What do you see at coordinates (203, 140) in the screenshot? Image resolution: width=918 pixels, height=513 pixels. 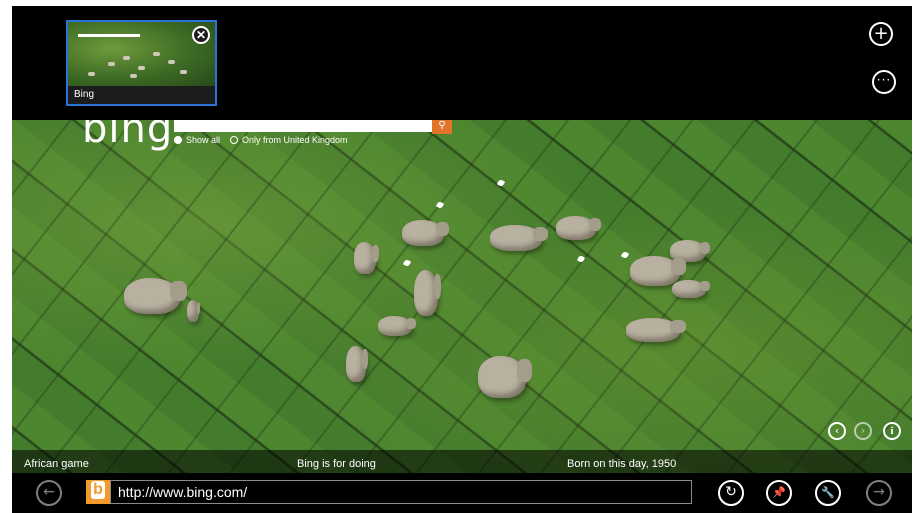 I see `filter-show-all-label: Show all` at bounding box center [203, 140].